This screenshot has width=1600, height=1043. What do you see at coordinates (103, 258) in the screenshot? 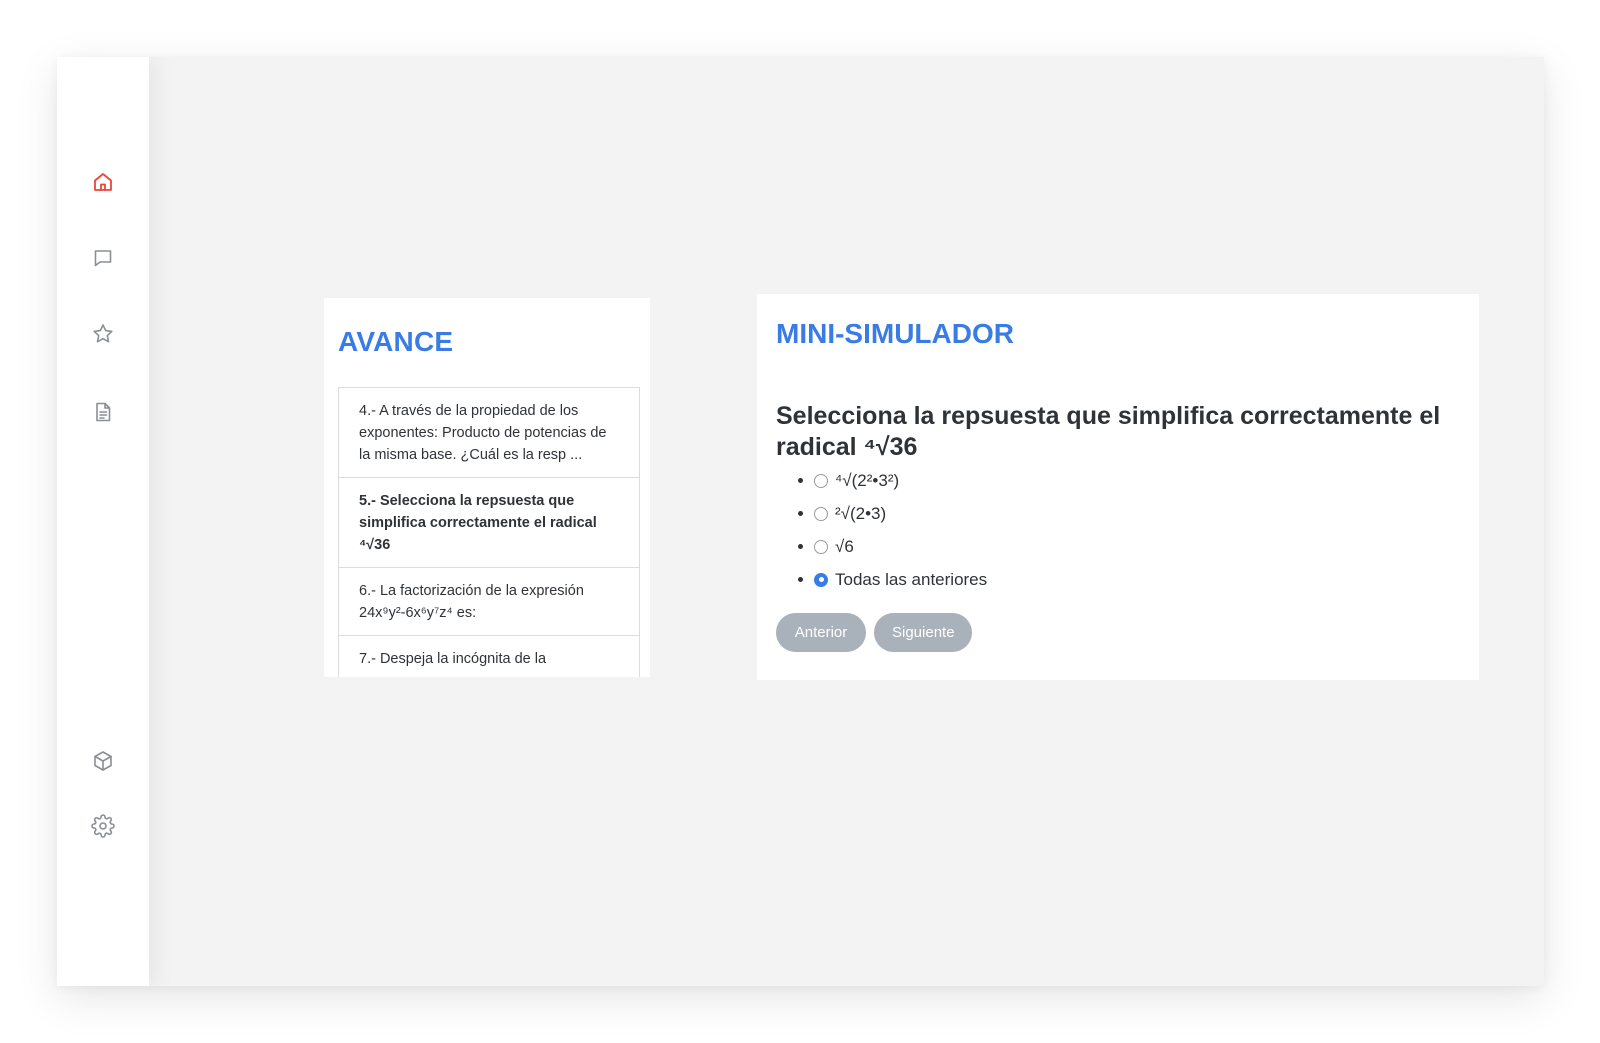
I see `chat-icon` at bounding box center [103, 258].